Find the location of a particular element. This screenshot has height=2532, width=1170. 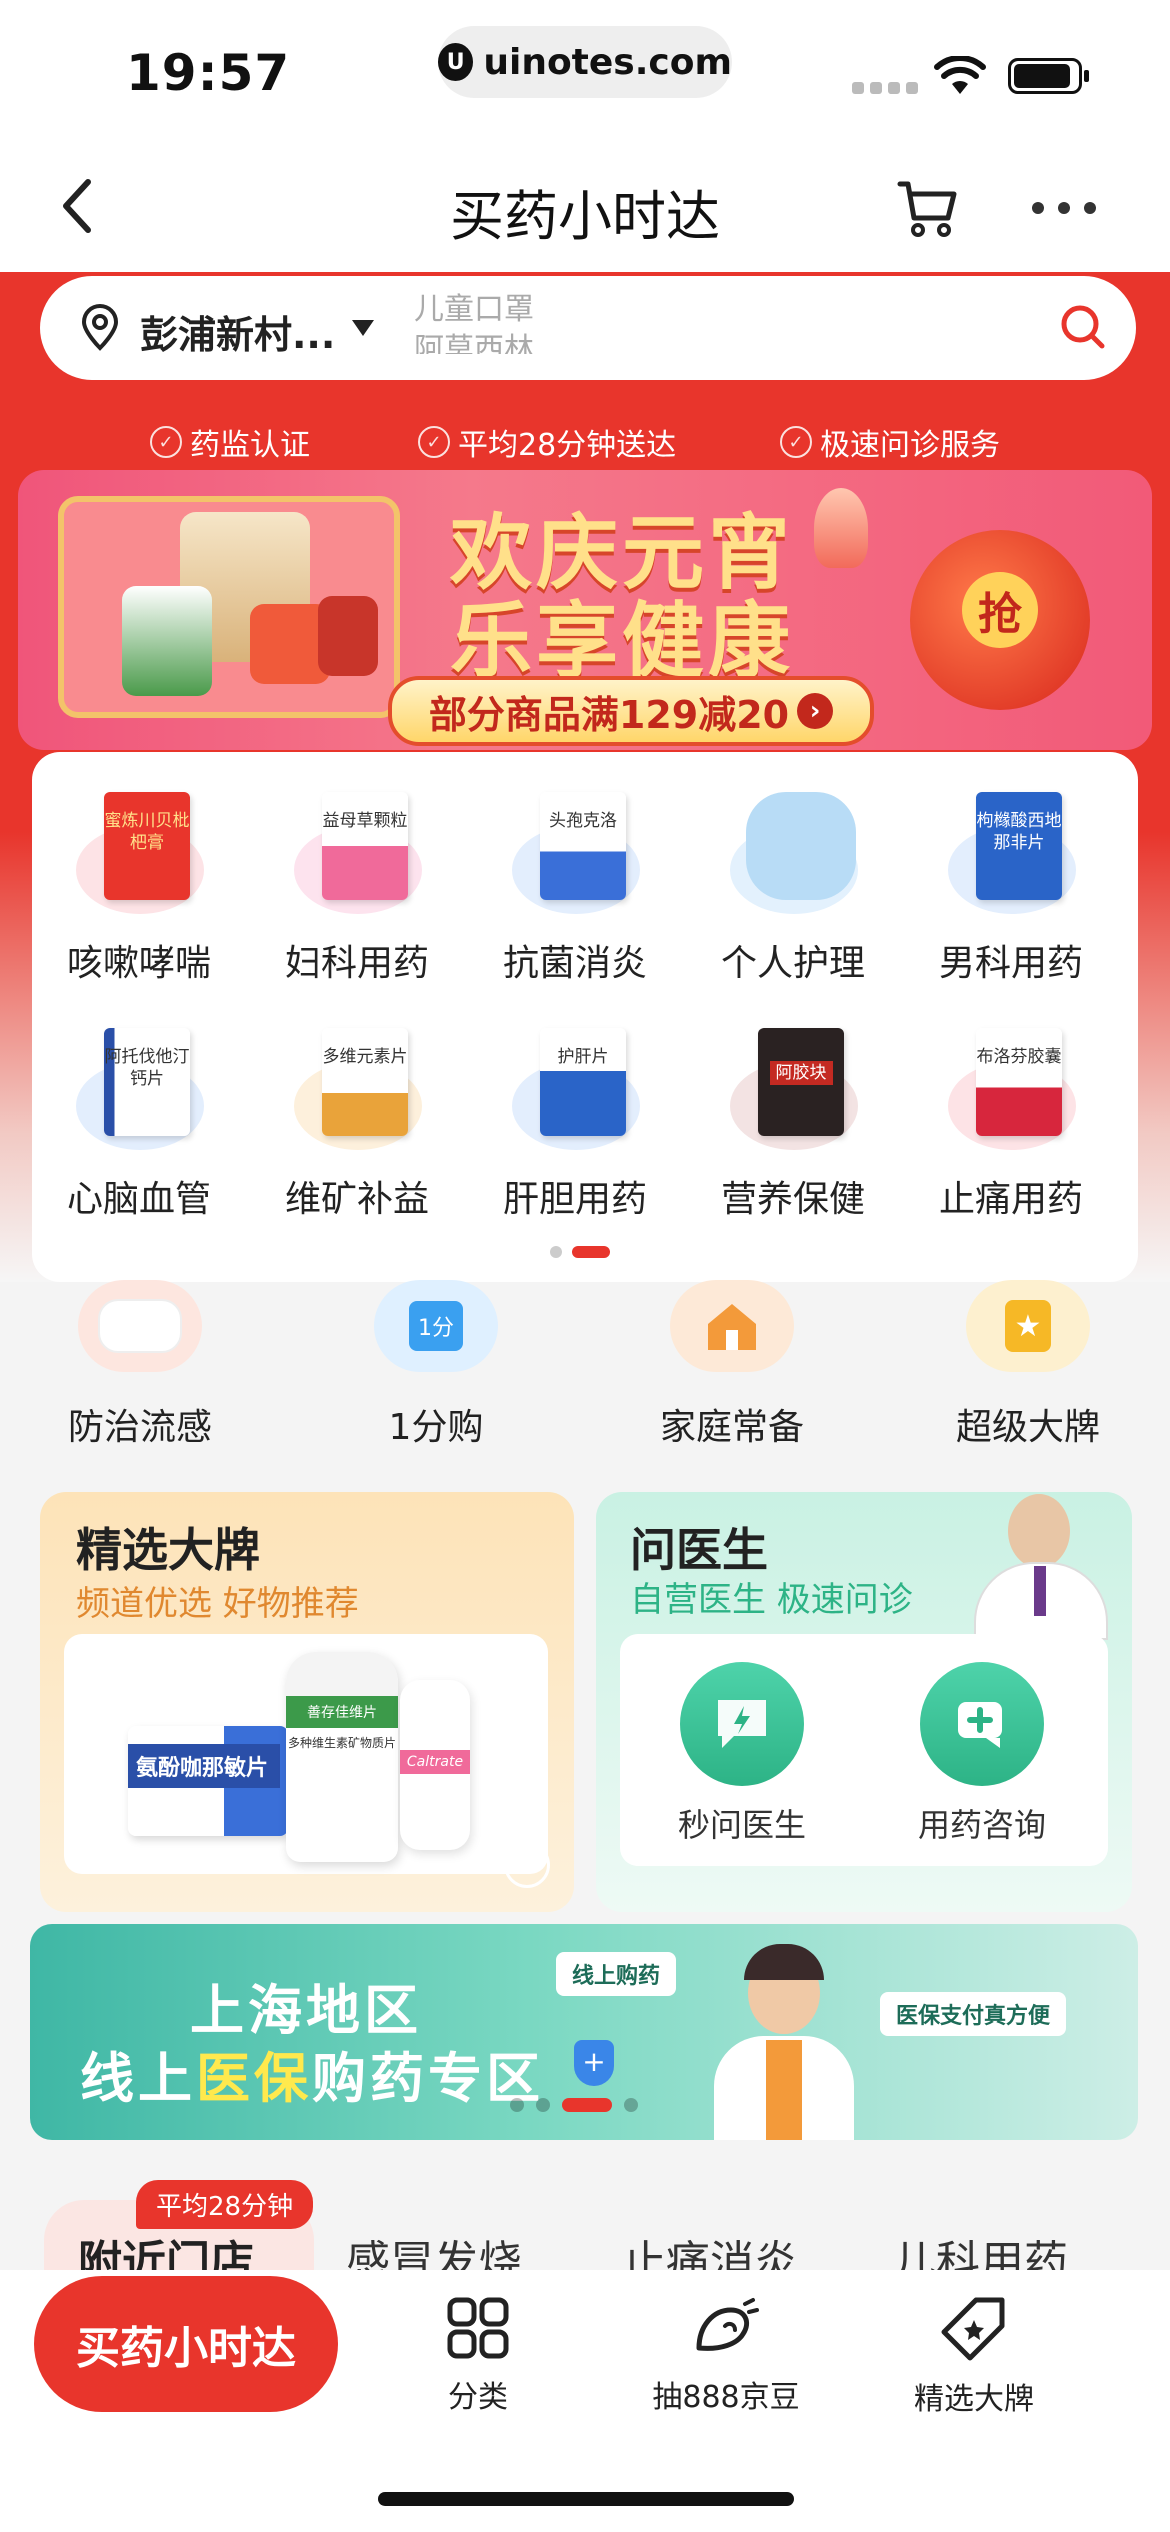

category-label: 营养保健 is located at coordinates (792, 1199).